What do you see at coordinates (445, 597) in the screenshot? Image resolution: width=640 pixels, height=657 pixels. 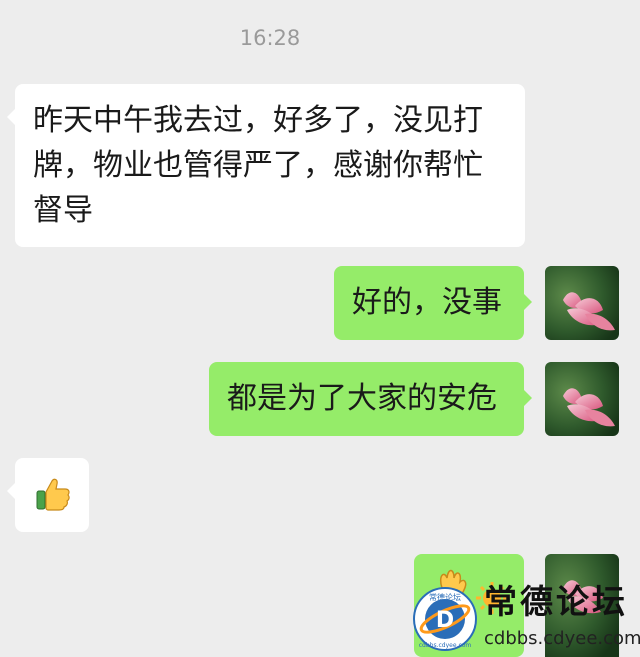 I see `svg-text: 常德论坛` at bounding box center [445, 597].